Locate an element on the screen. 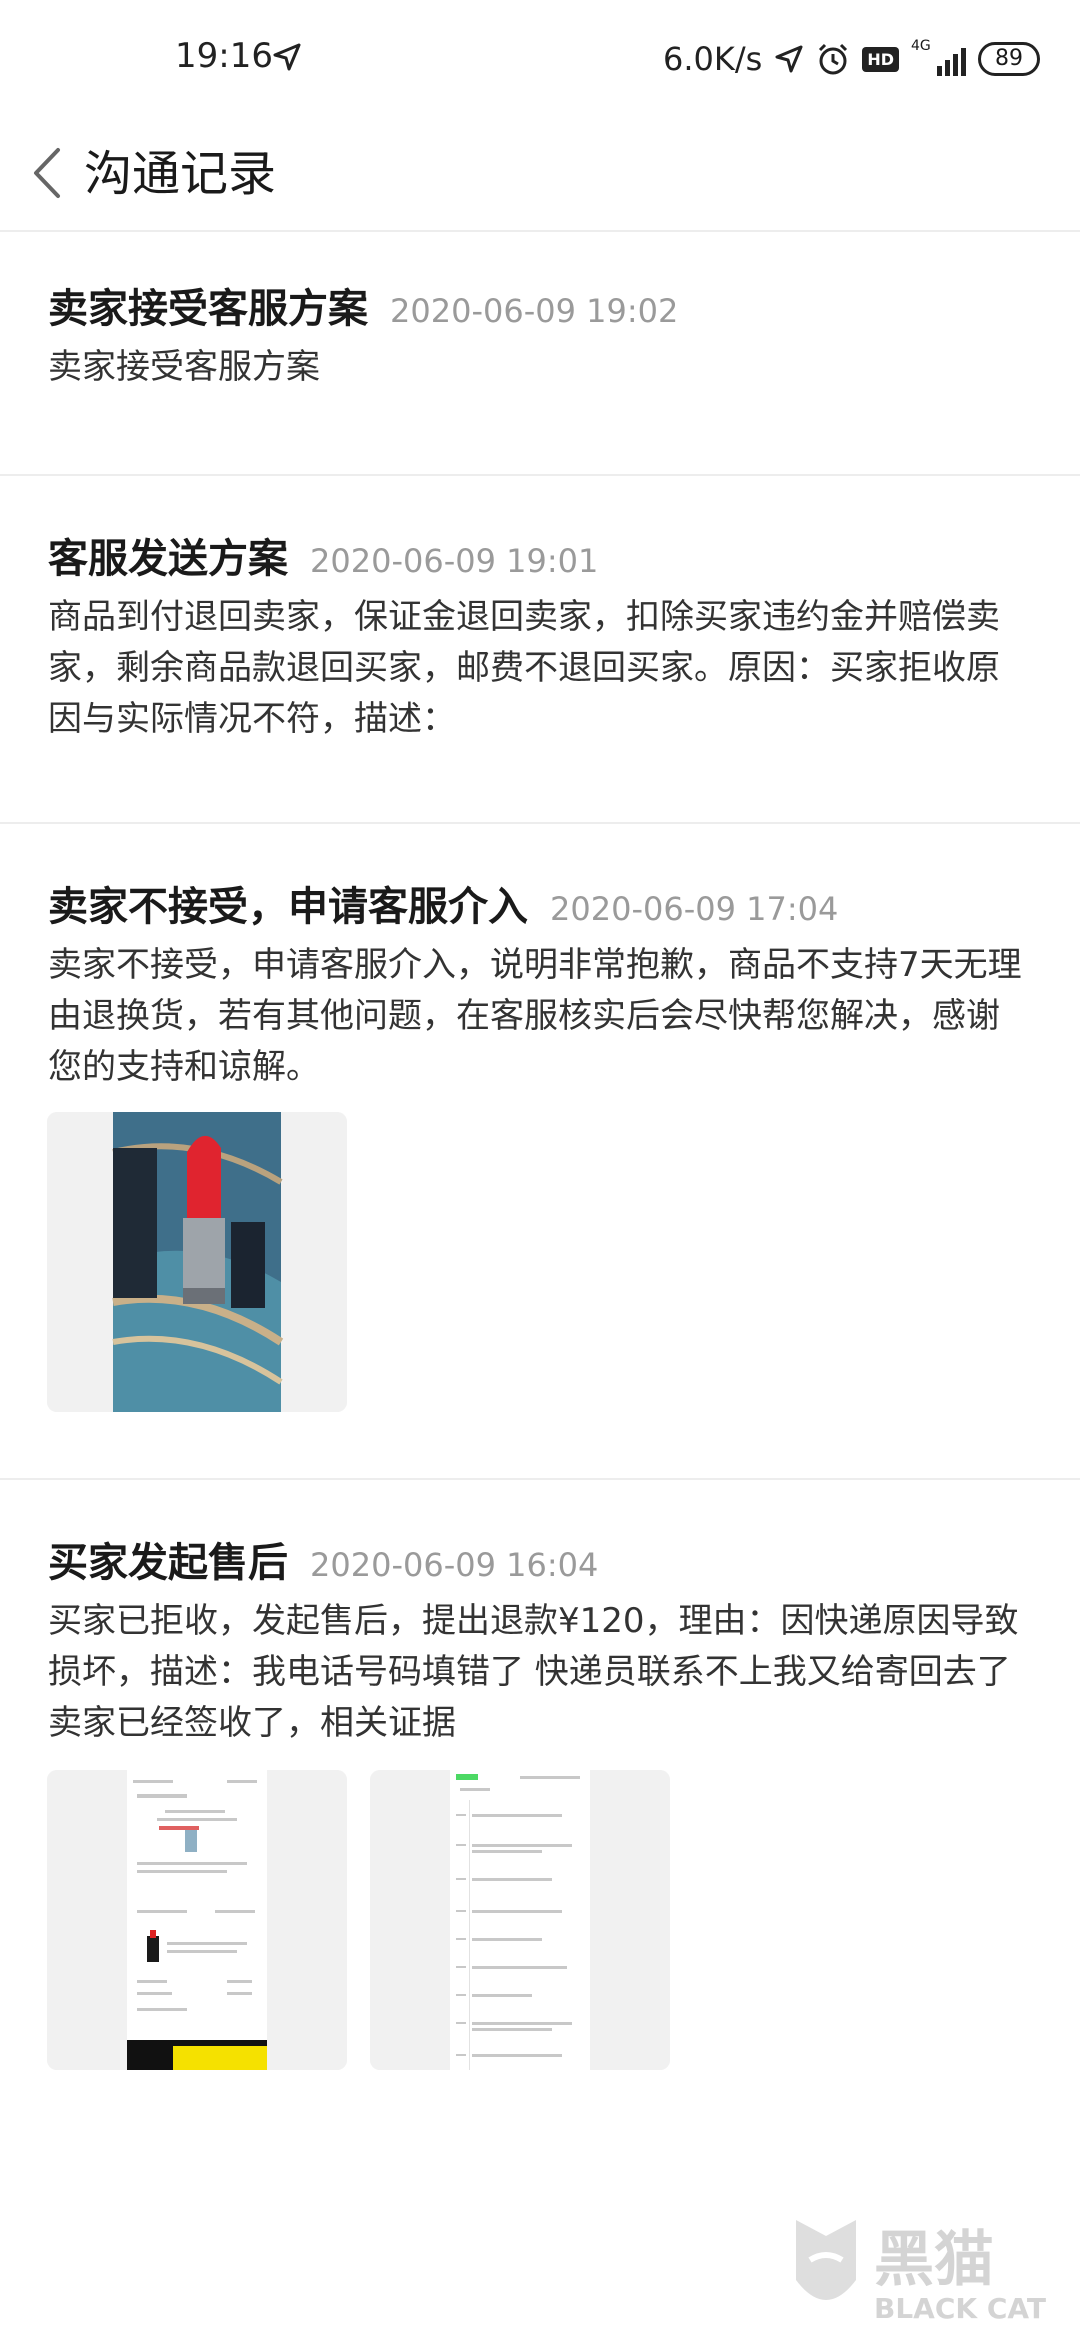  evidence-photo-thumbnail is located at coordinates (197, 1262).